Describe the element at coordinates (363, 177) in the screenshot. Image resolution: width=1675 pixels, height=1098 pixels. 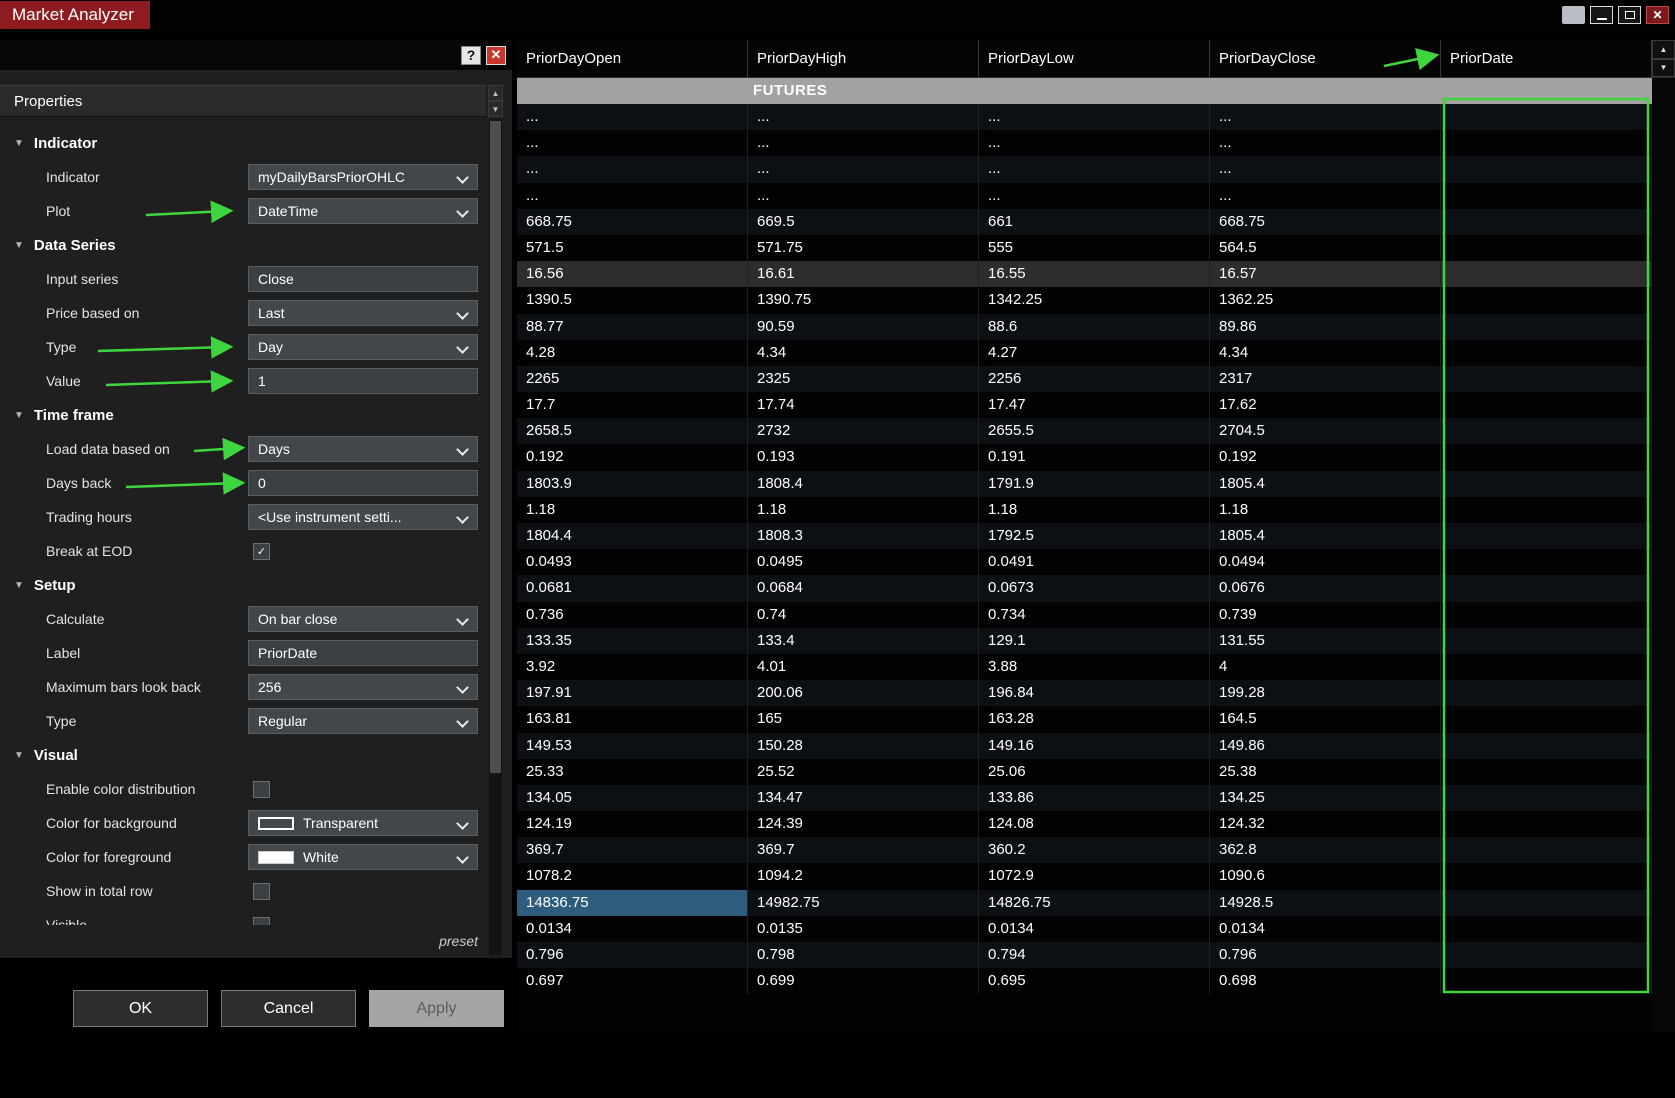
I see `indicator-dropdown: myDailyBarsPriorOHLC` at that location.